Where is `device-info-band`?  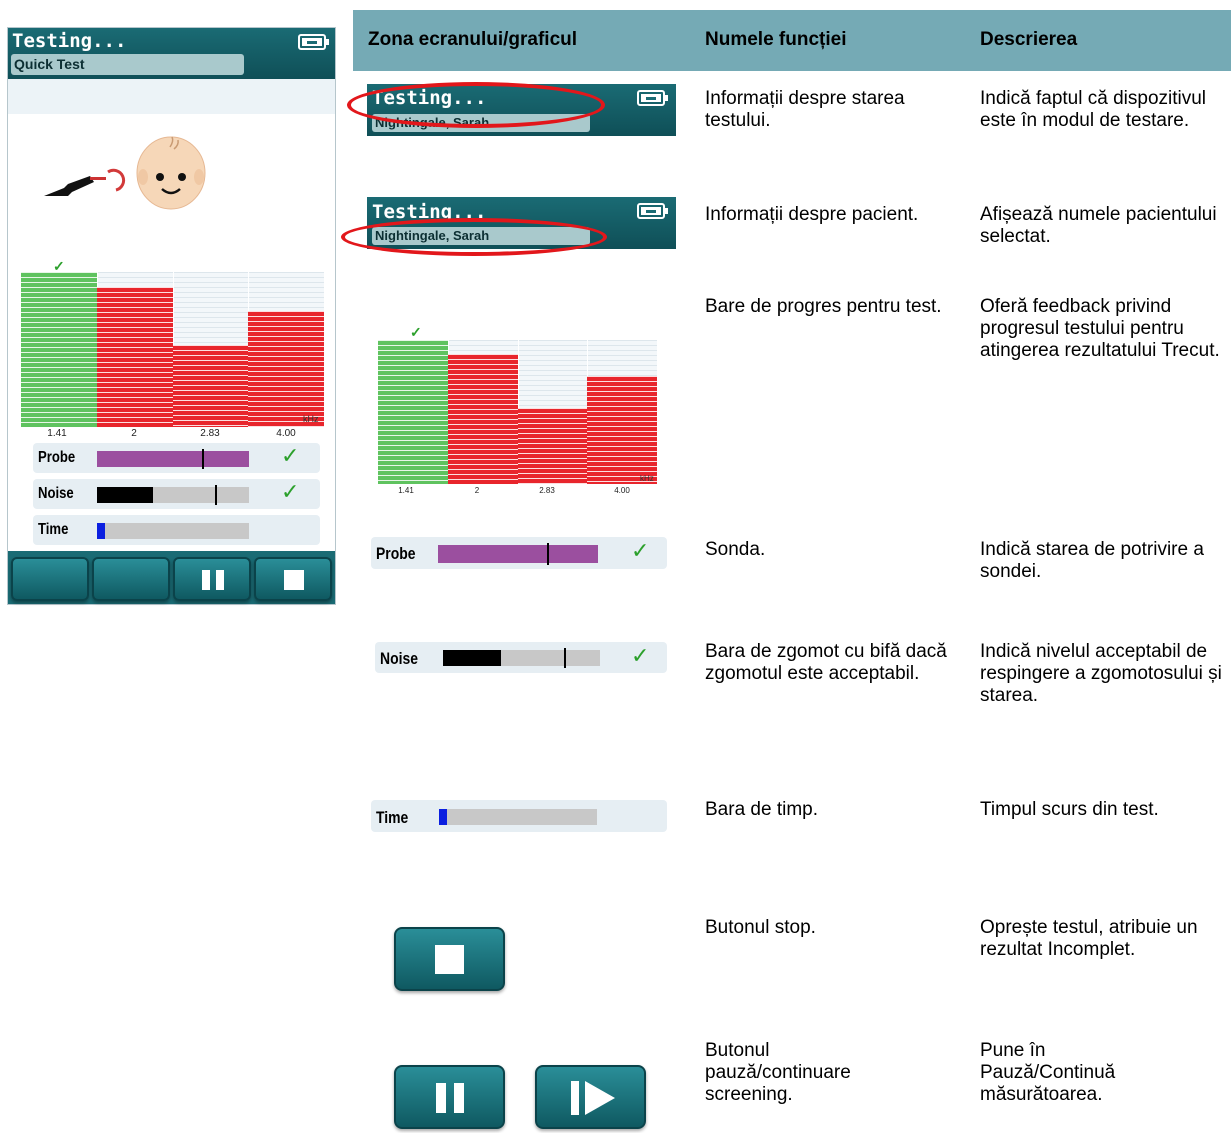 device-info-band is located at coordinates (171, 96).